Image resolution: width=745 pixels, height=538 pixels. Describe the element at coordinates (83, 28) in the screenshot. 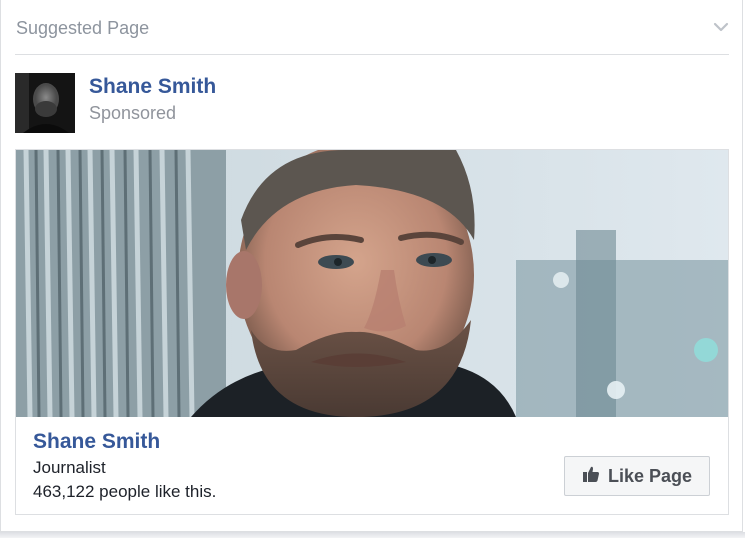

I see `card-header-title: Suggested Page` at that location.